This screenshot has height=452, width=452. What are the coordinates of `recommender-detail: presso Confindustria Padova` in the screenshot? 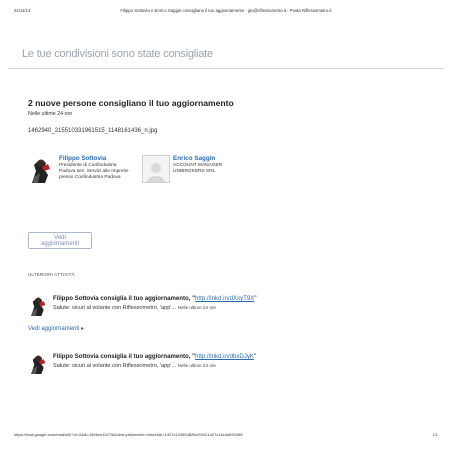 It's located at (90, 178).